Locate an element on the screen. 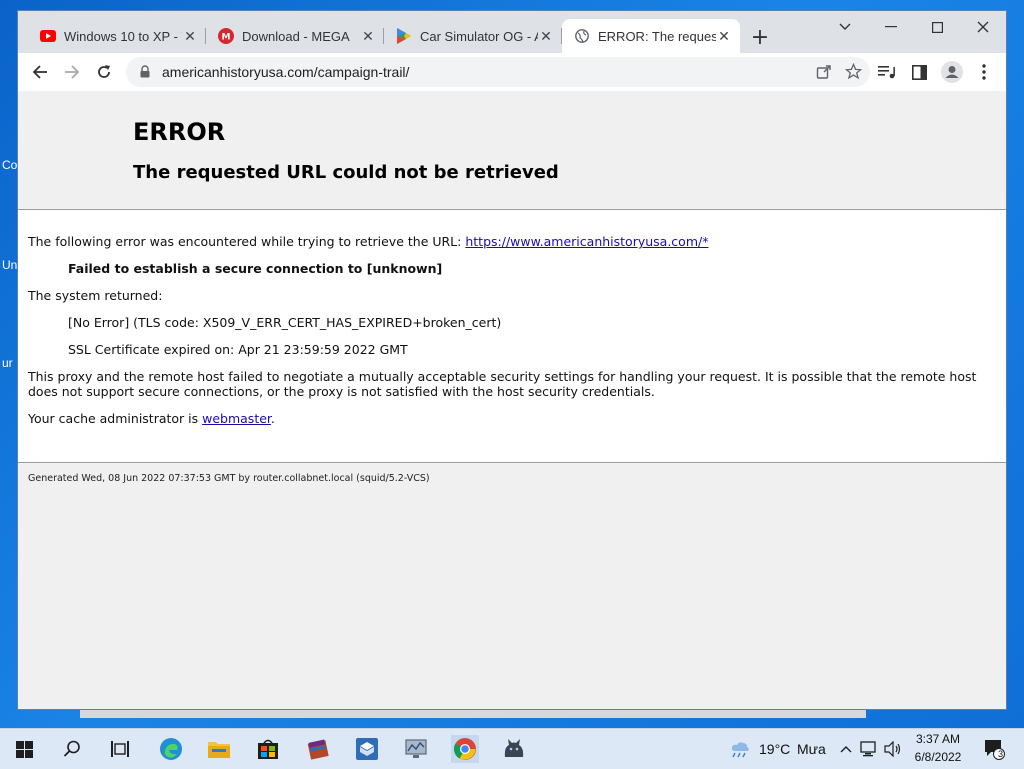 This screenshot has height=769, width=1024. tab-car-simulator: Car Simulator OG - A ✕ is located at coordinates (473, 36).